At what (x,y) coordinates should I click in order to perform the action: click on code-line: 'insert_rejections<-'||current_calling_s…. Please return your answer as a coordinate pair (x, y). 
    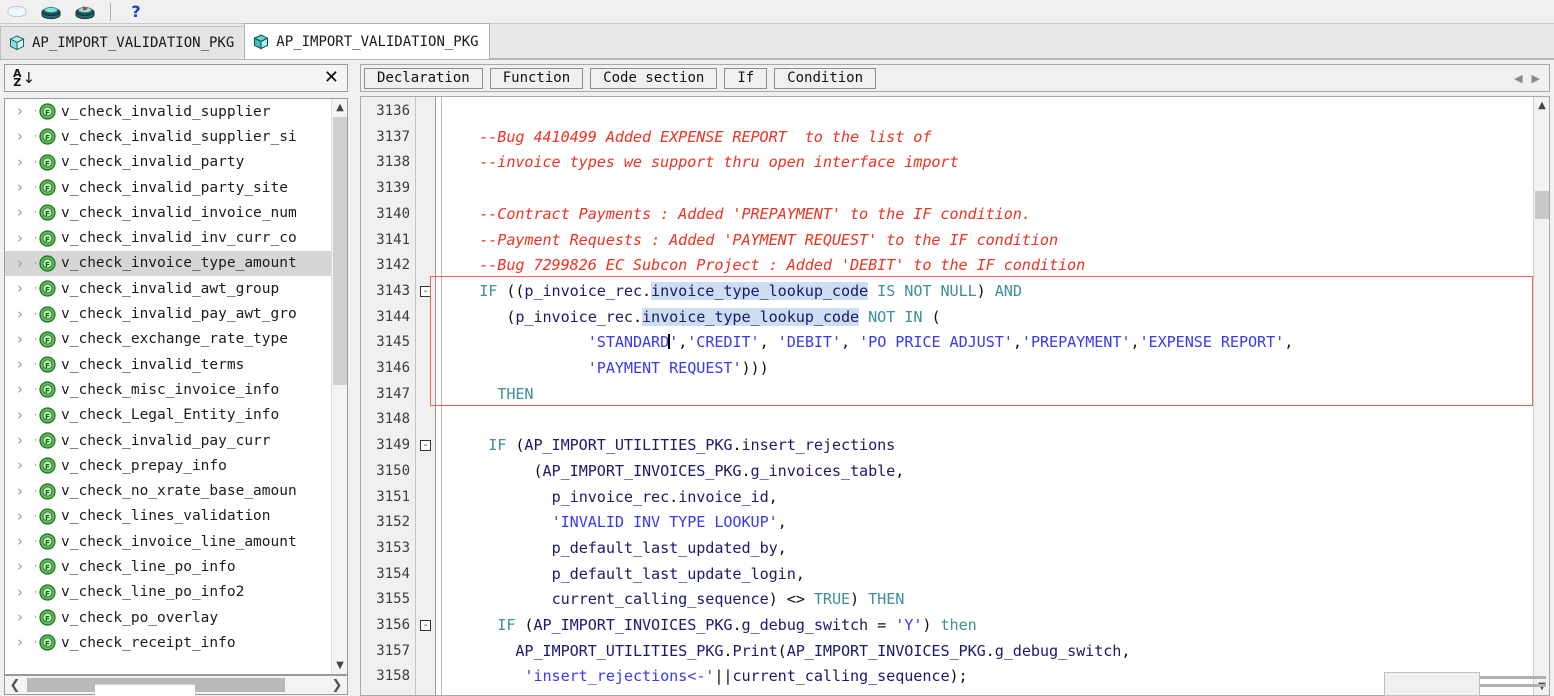
    Looking at the image, I should click on (705, 677).